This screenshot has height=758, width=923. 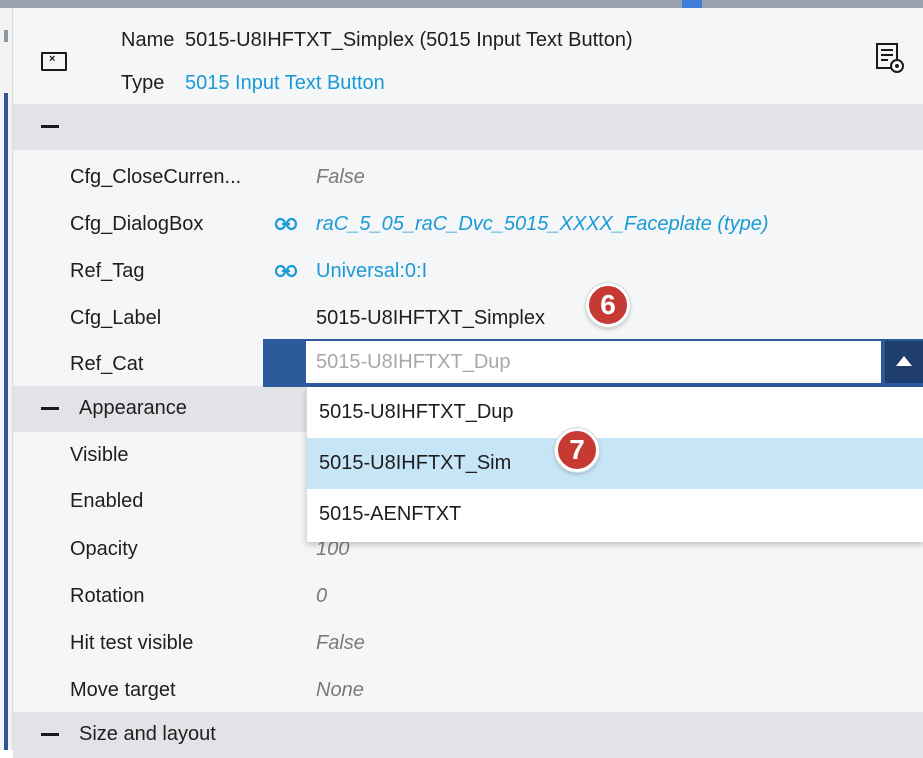 What do you see at coordinates (371, 271) in the screenshot?
I see `property-value-link: Universal:0:I` at bounding box center [371, 271].